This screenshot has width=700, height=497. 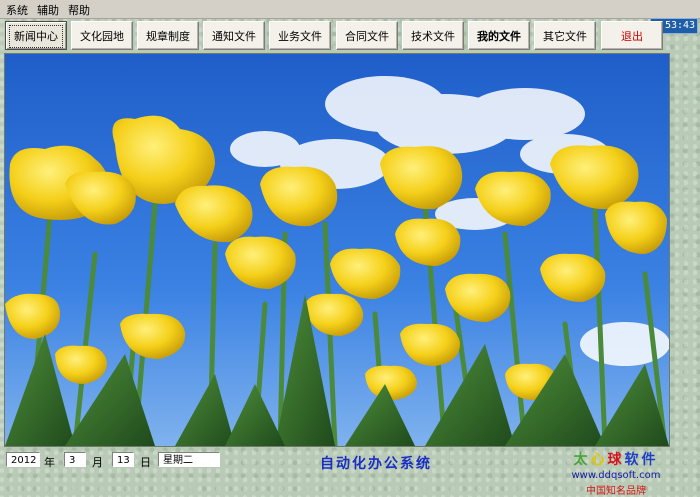 What do you see at coordinates (582, 460) in the screenshot?
I see `brand-char-1: 太` at bounding box center [582, 460].